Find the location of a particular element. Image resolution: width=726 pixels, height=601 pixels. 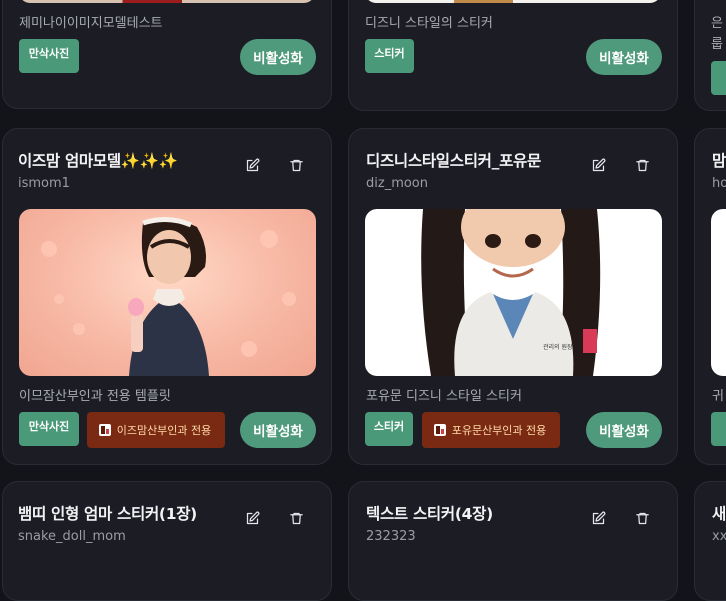

template-card: 새 xx is located at coordinates (710, 541).